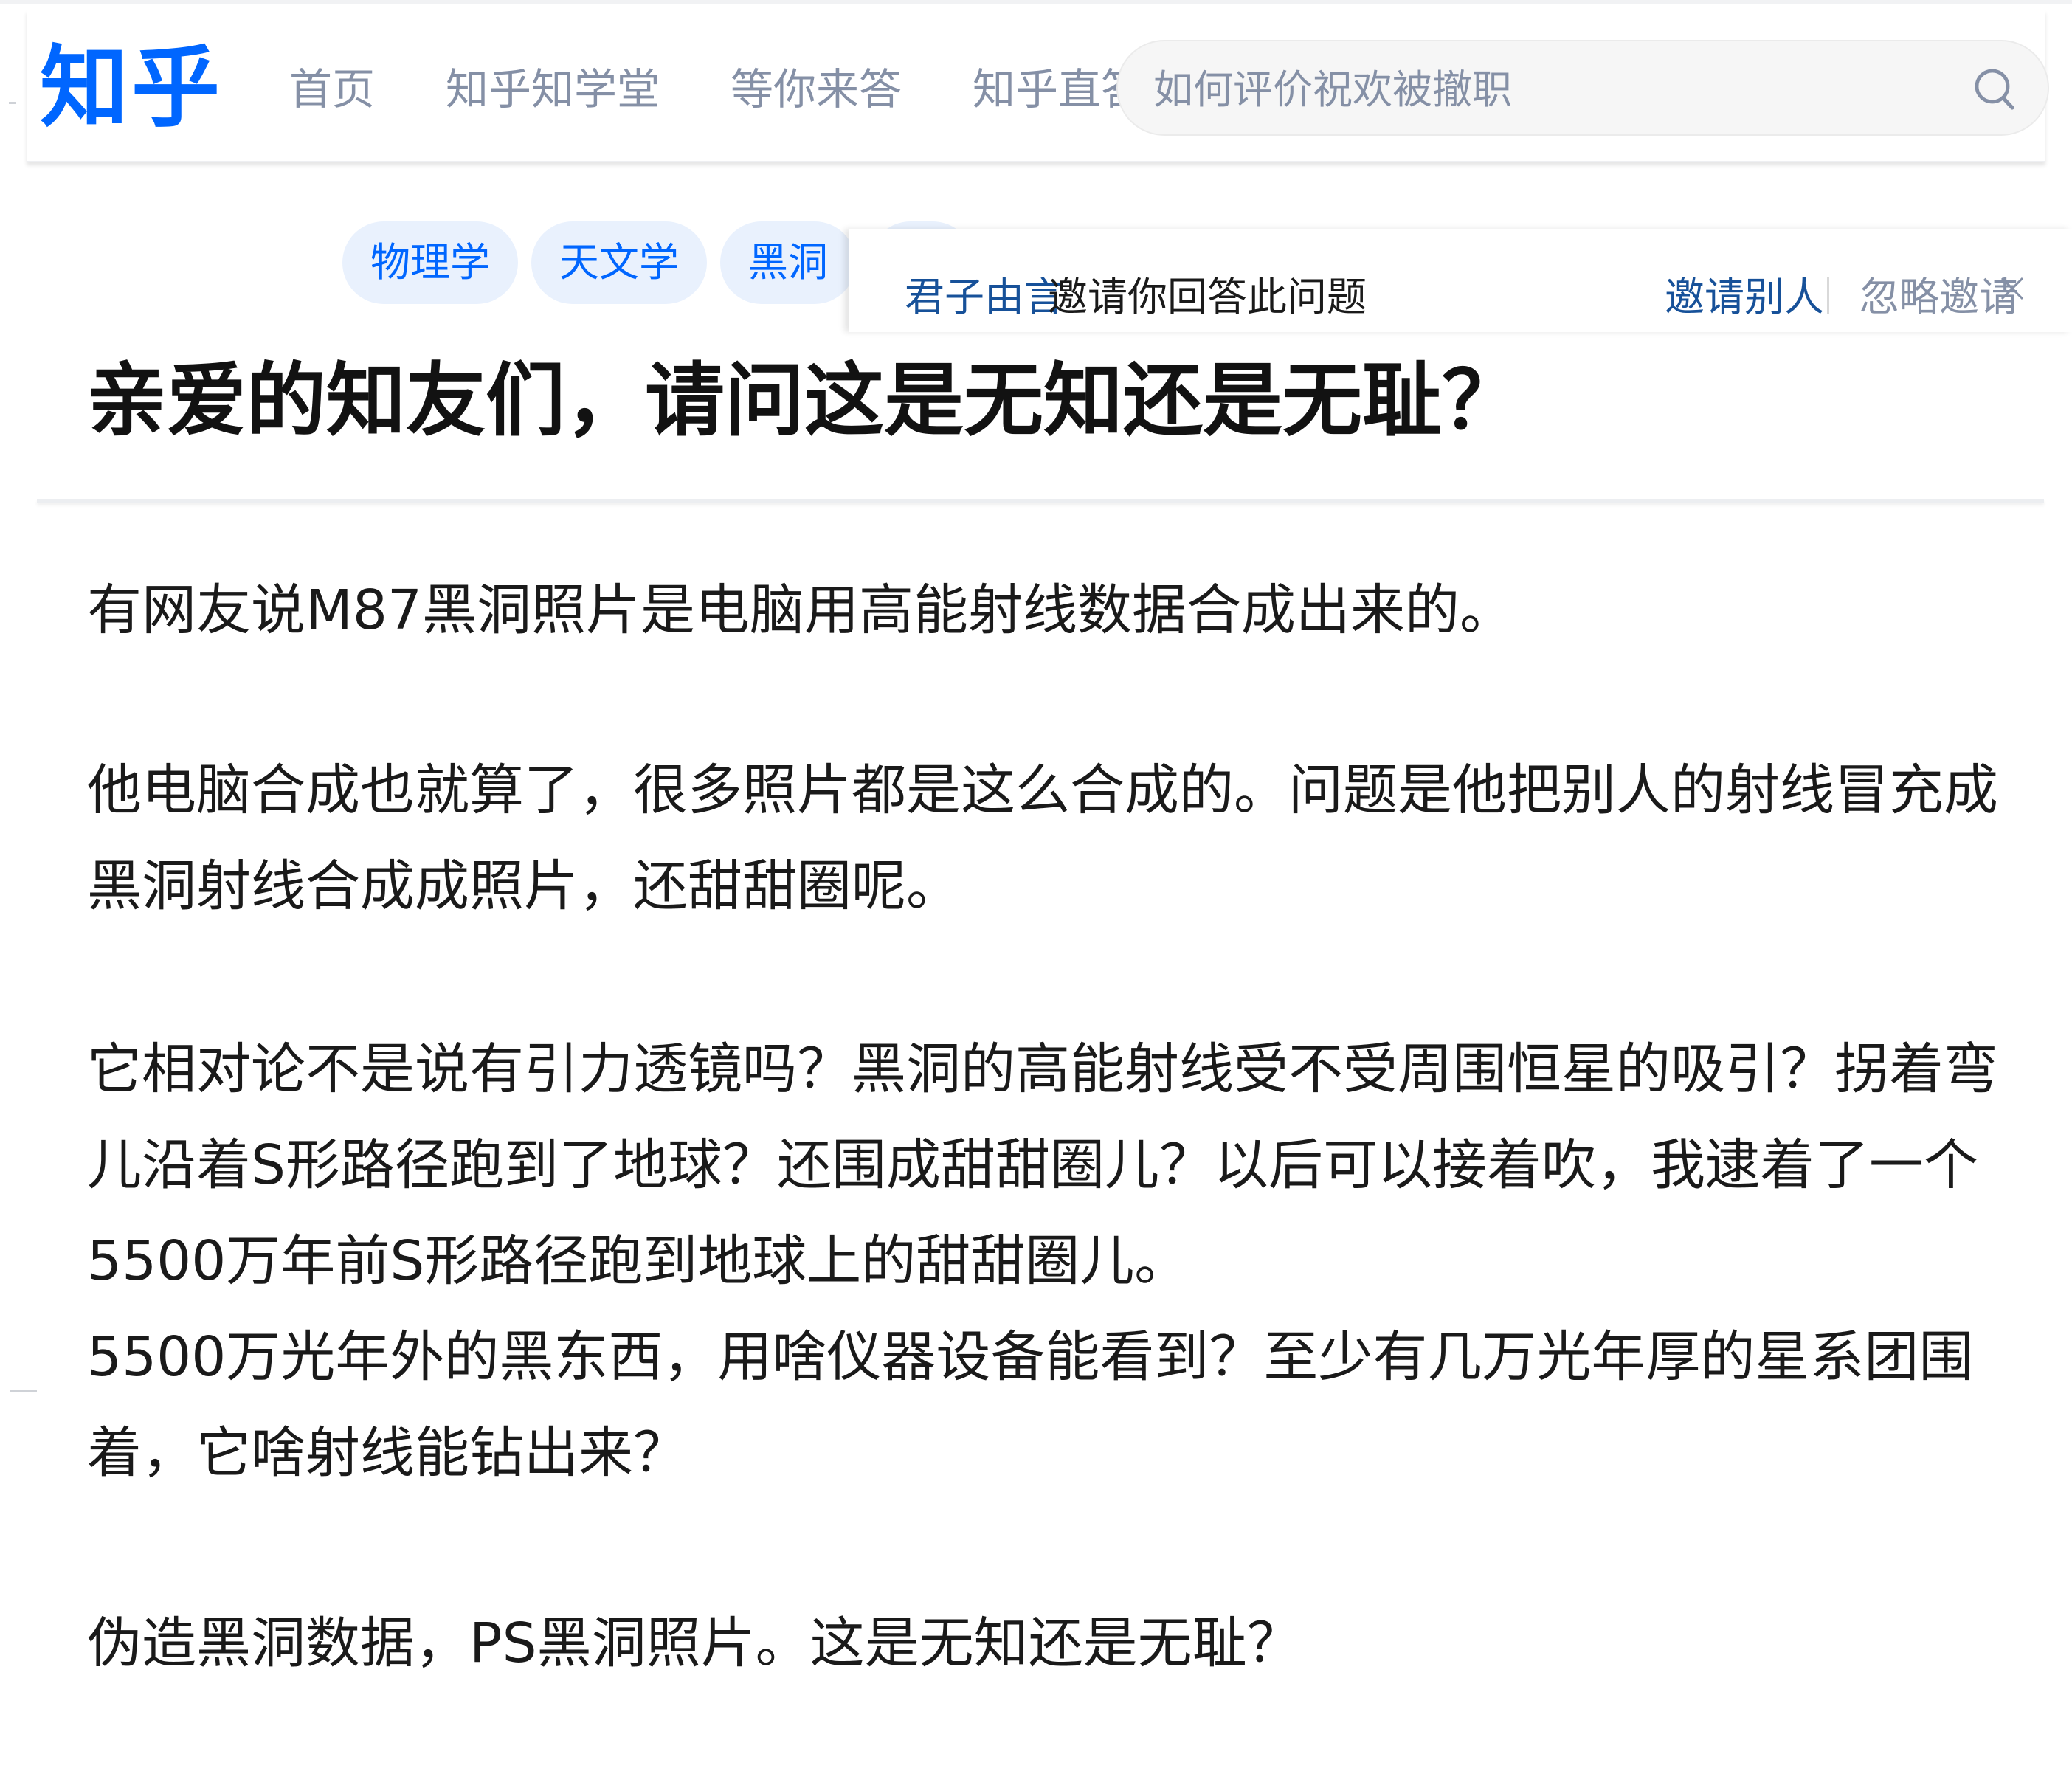  What do you see at coordinates (332, 89) in the screenshot?
I see `nav-item-home: 首页` at bounding box center [332, 89].